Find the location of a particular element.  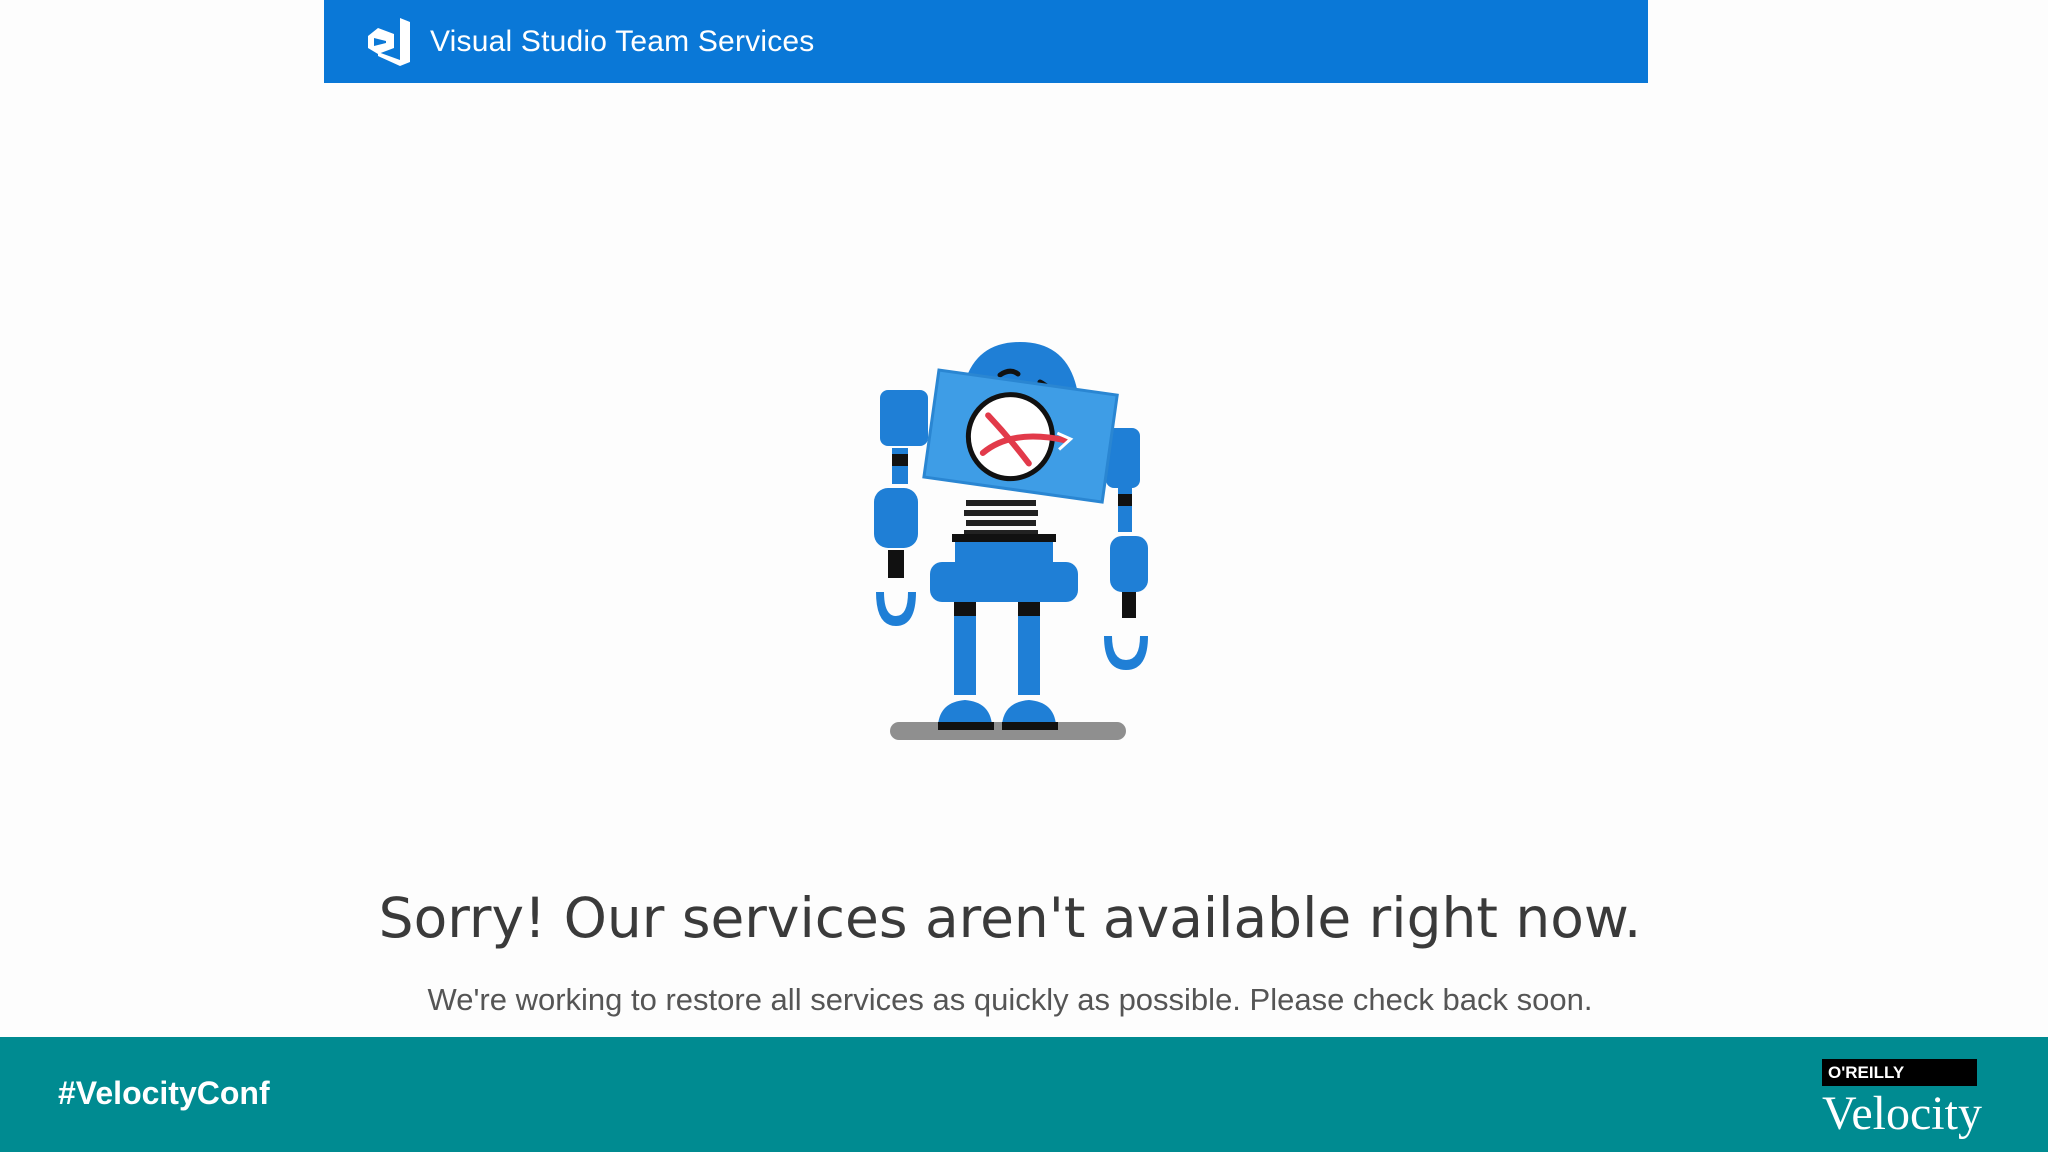

broken-robot-icon is located at coordinates (1011, 541).